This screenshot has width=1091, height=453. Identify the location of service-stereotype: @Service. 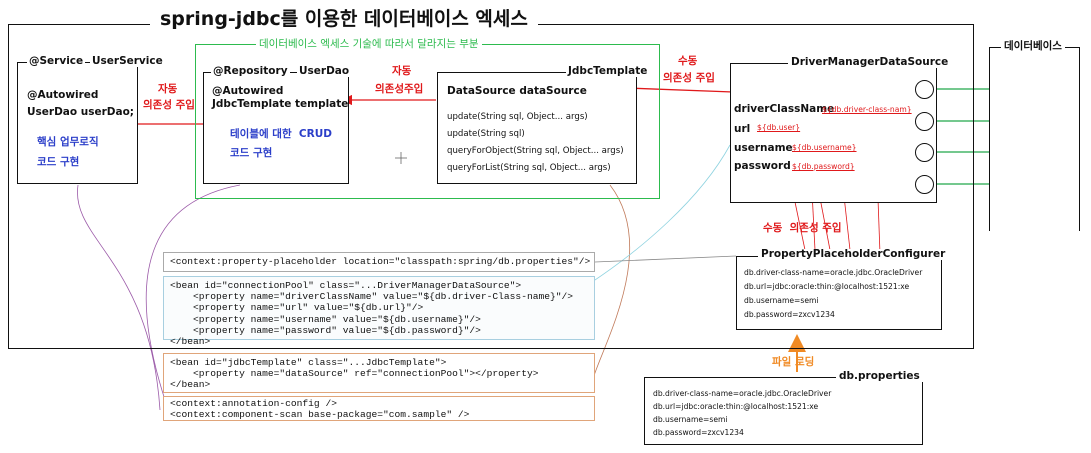
(56, 61).